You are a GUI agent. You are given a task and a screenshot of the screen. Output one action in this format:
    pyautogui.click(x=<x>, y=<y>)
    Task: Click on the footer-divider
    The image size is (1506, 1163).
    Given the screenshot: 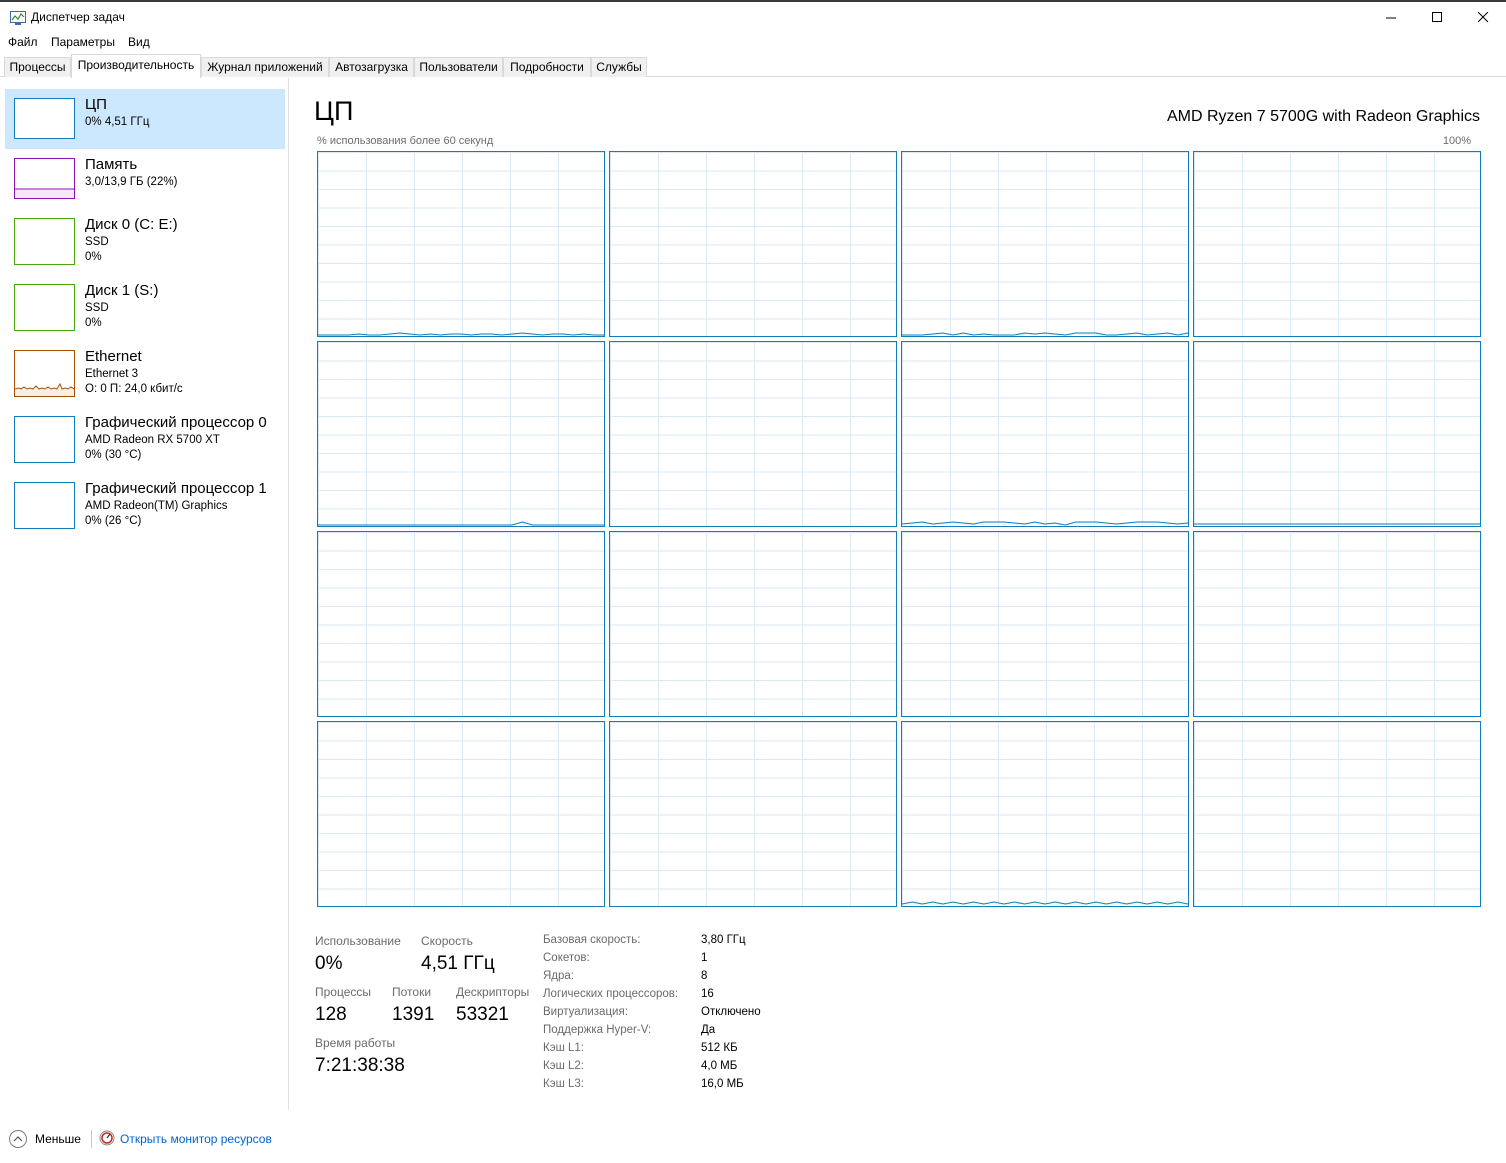 What is the action you would take?
    pyautogui.click(x=91, y=1139)
    